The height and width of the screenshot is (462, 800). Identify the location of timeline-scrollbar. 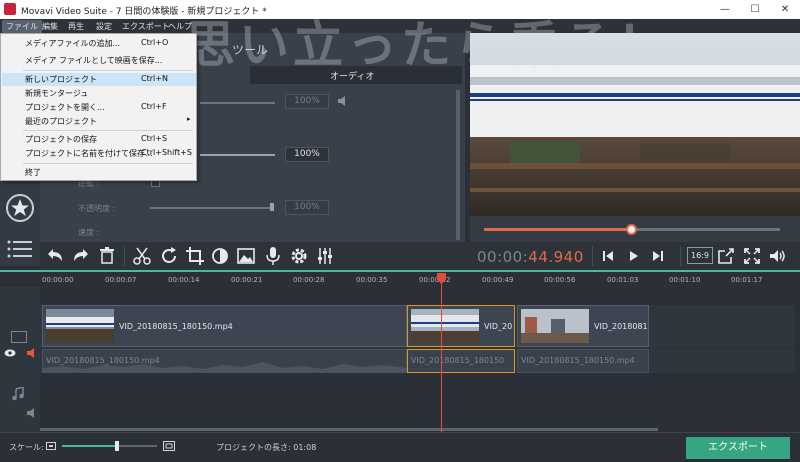
(349, 429).